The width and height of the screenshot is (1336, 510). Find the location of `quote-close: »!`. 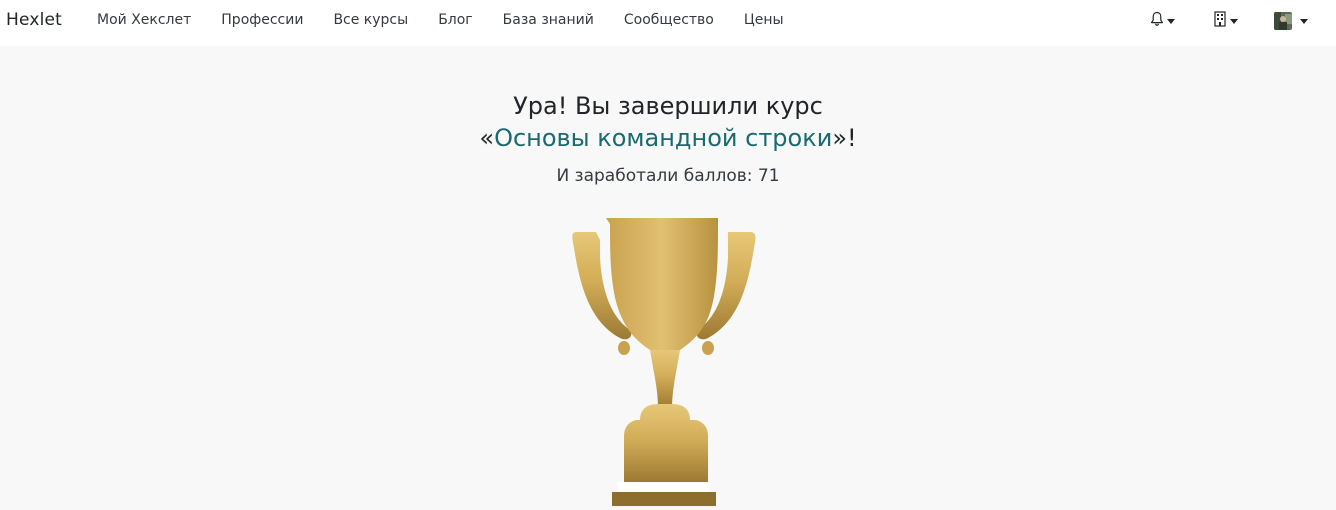

quote-close: »! is located at coordinates (844, 138).